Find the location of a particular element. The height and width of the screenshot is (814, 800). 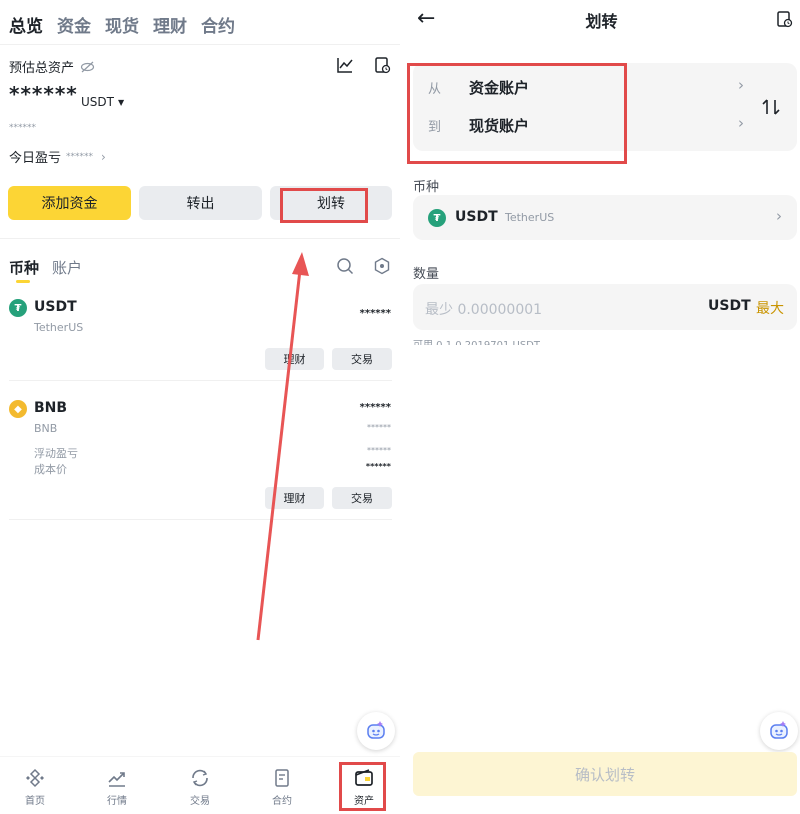

today-pnl-row: 今日盈亏 ****** › is located at coordinates (57, 157).